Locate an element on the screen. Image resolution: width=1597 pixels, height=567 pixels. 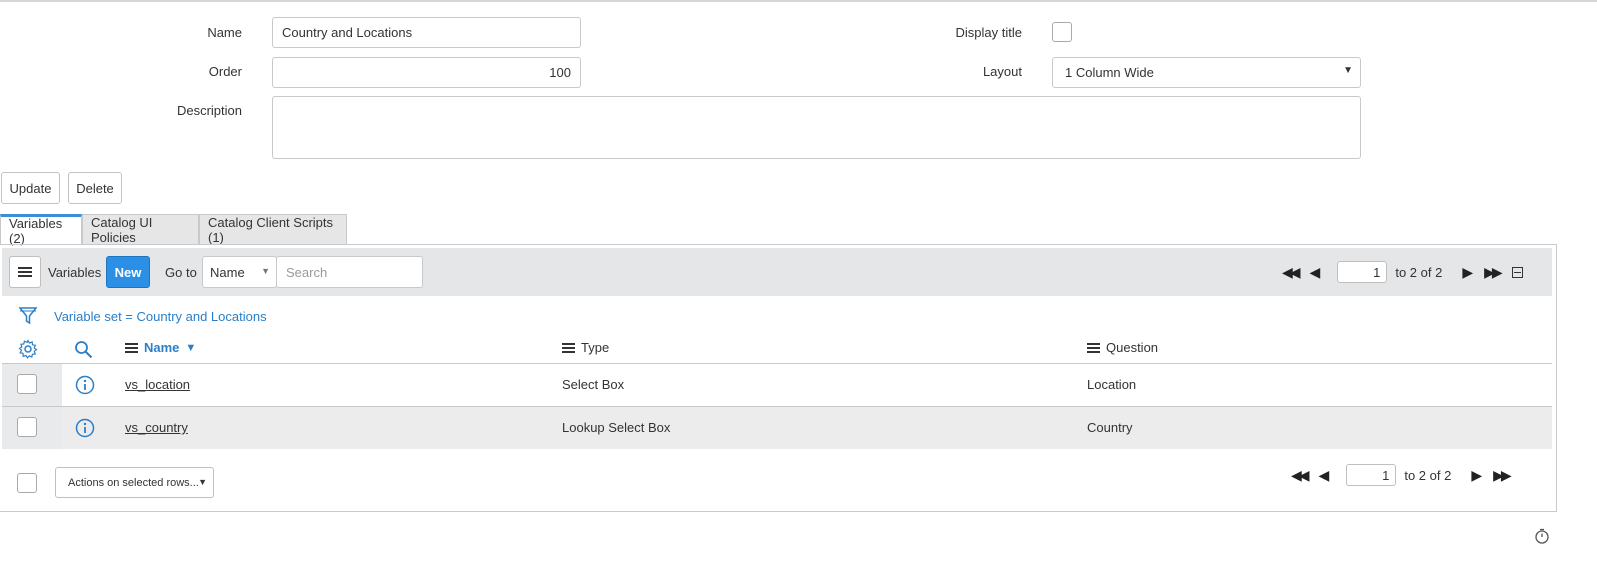
list-title: Variables is located at coordinates (75, 272).